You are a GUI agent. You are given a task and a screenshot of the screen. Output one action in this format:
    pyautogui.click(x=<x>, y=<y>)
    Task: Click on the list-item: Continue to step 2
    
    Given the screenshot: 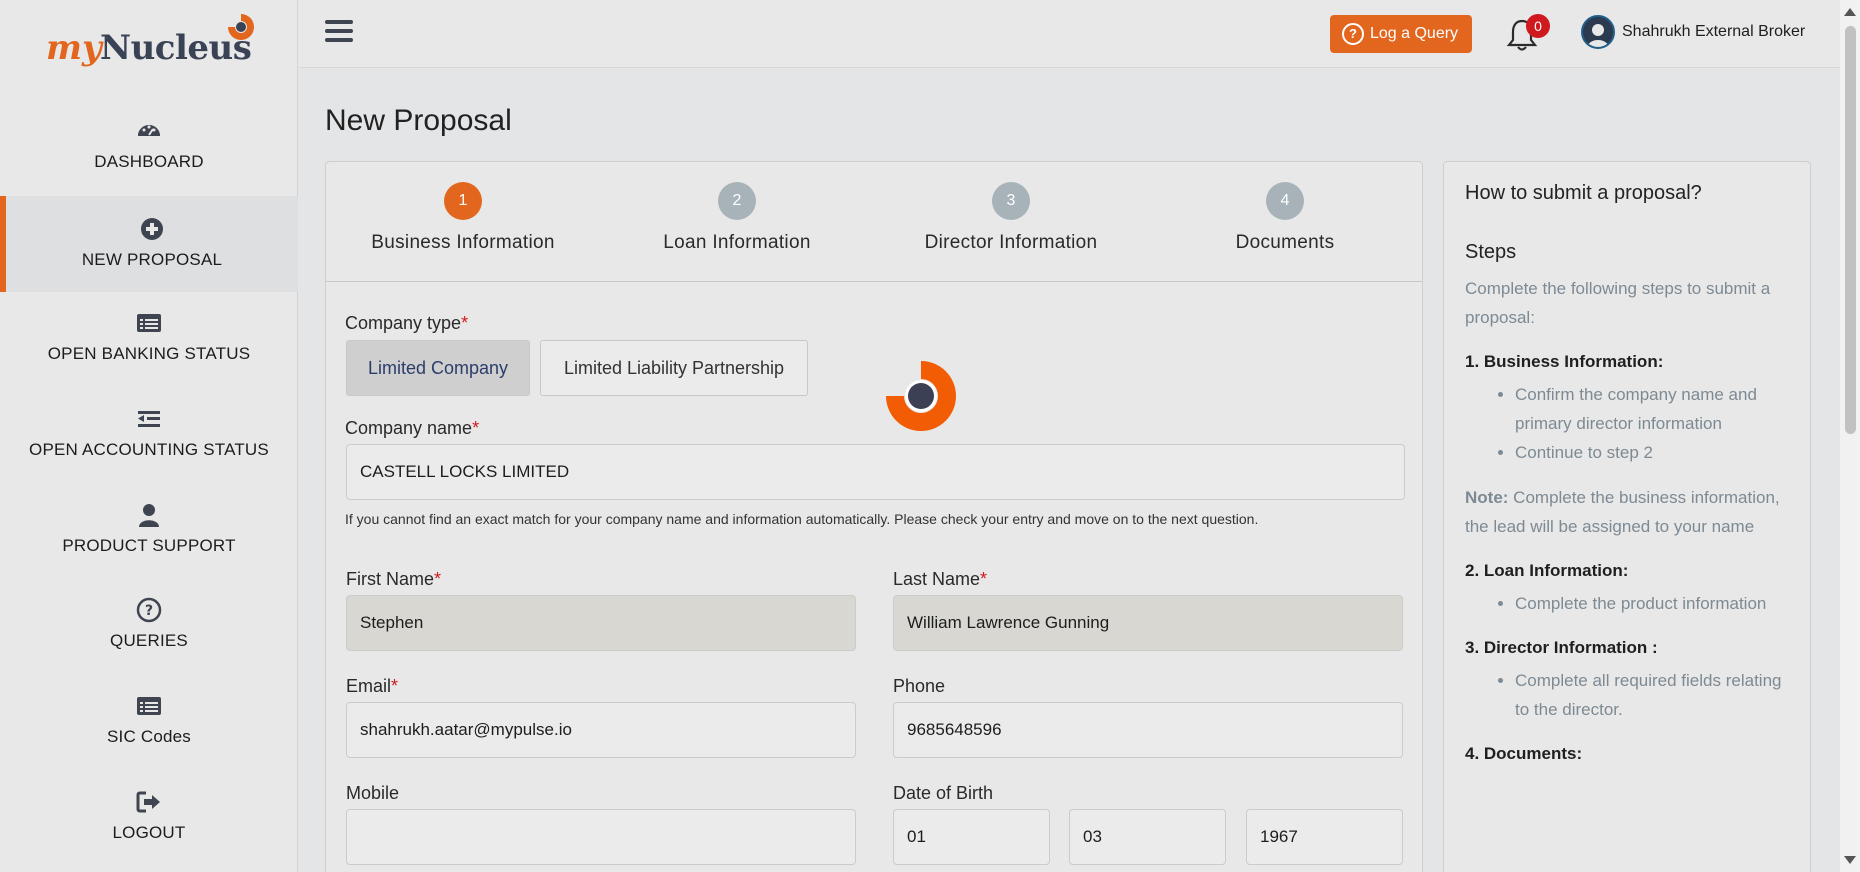 What is the action you would take?
    pyautogui.click(x=1652, y=452)
    